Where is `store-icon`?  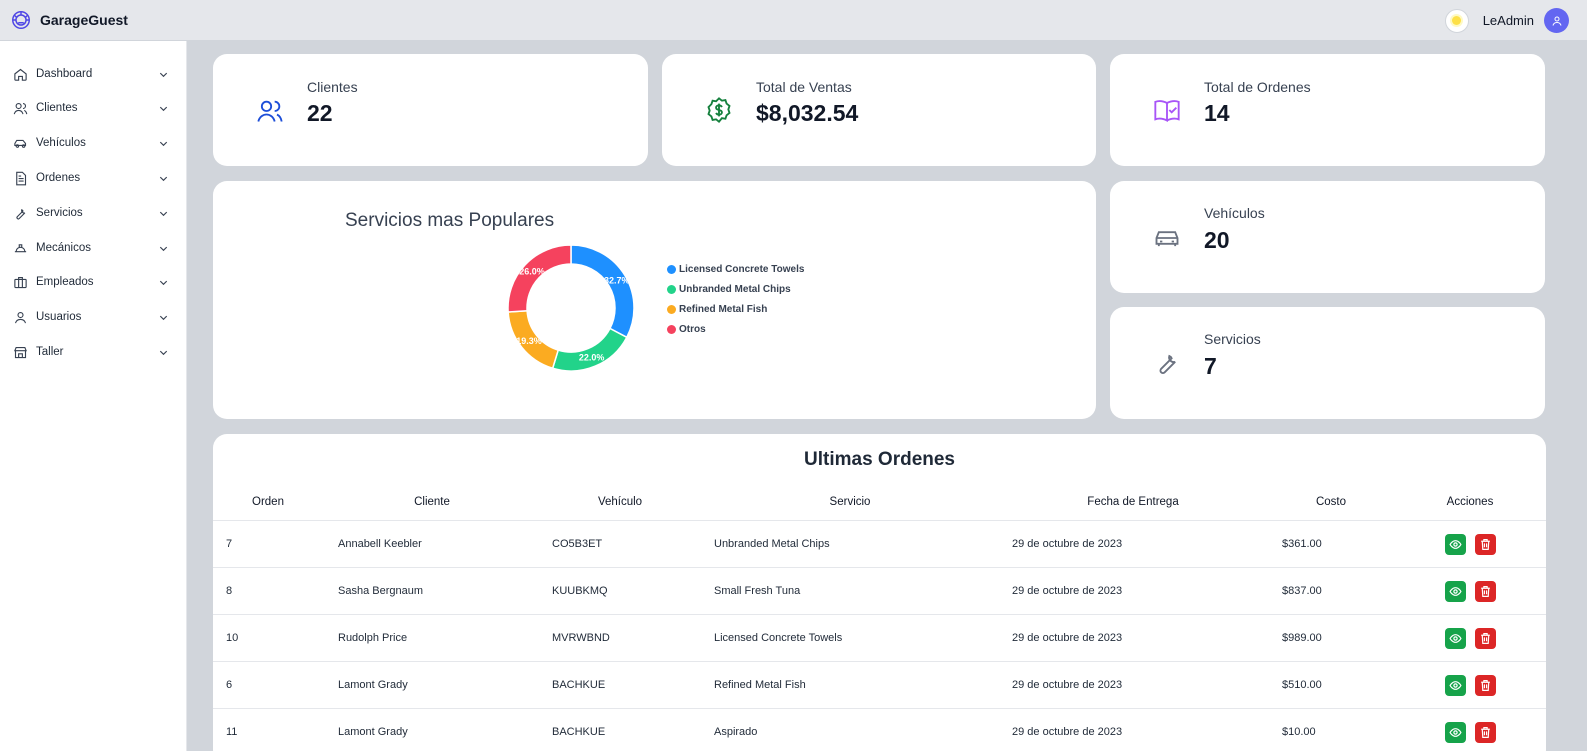 store-icon is located at coordinates (20, 352).